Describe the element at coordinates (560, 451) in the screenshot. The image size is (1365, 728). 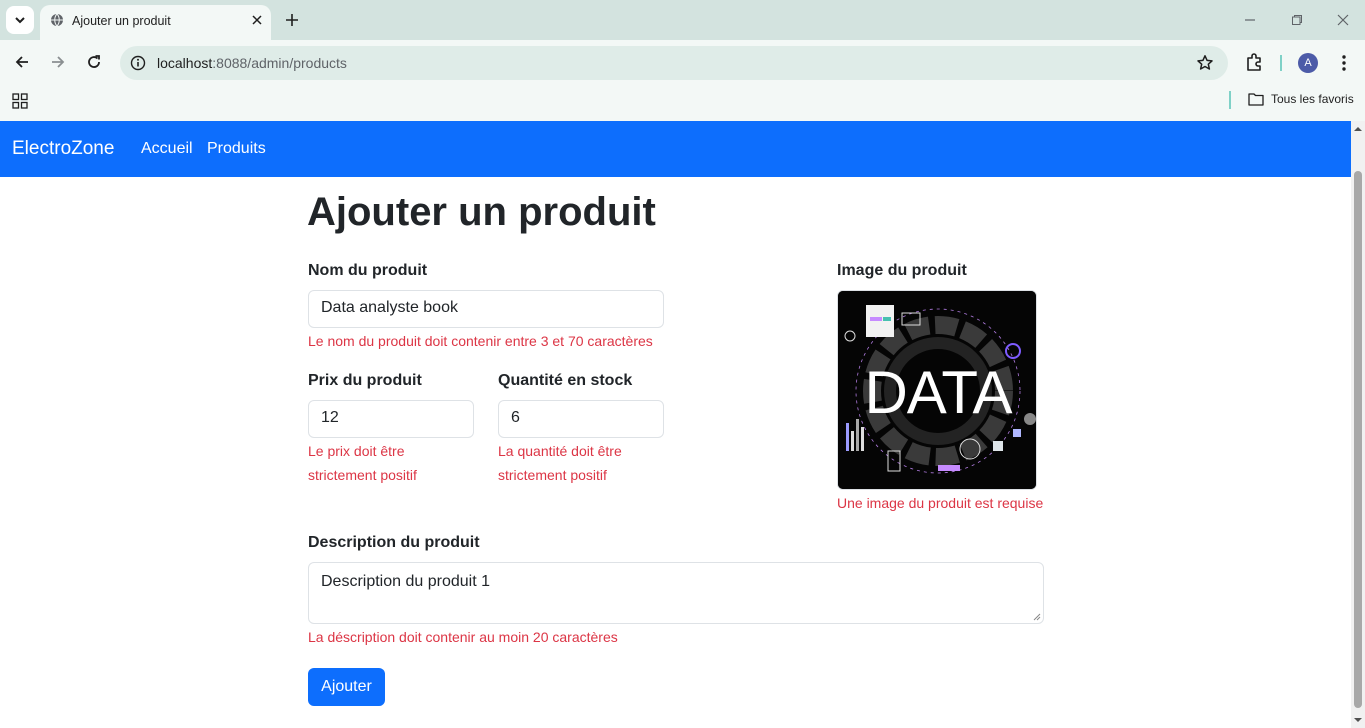
I see `stock-quantity-error-line1: La quantité doit être` at that location.